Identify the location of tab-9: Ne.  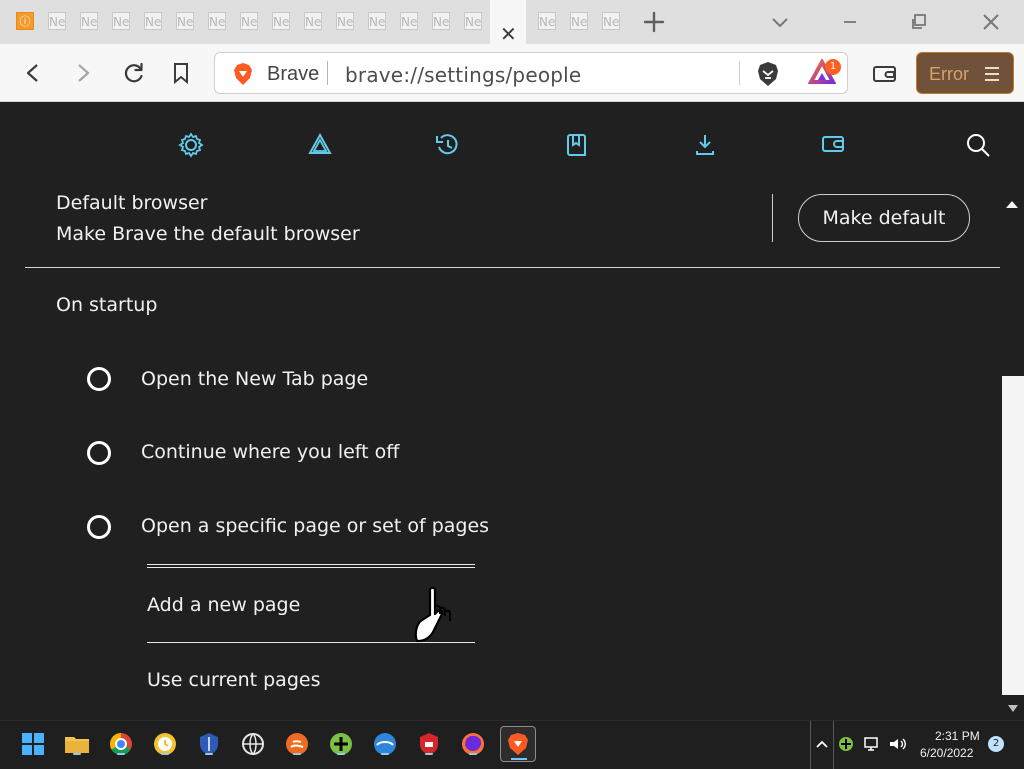
(280, 22).